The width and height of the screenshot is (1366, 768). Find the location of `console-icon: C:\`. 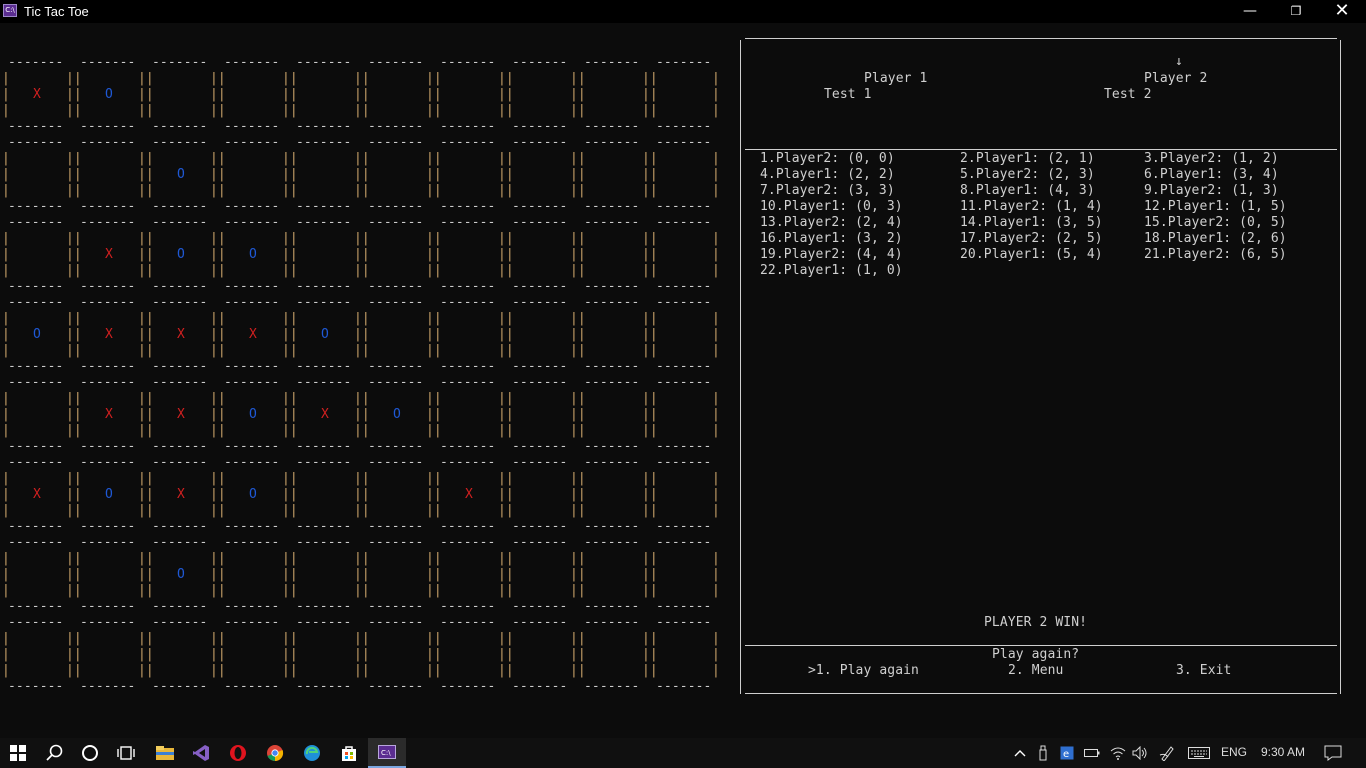

console-icon: C:\ is located at coordinates (387, 753).